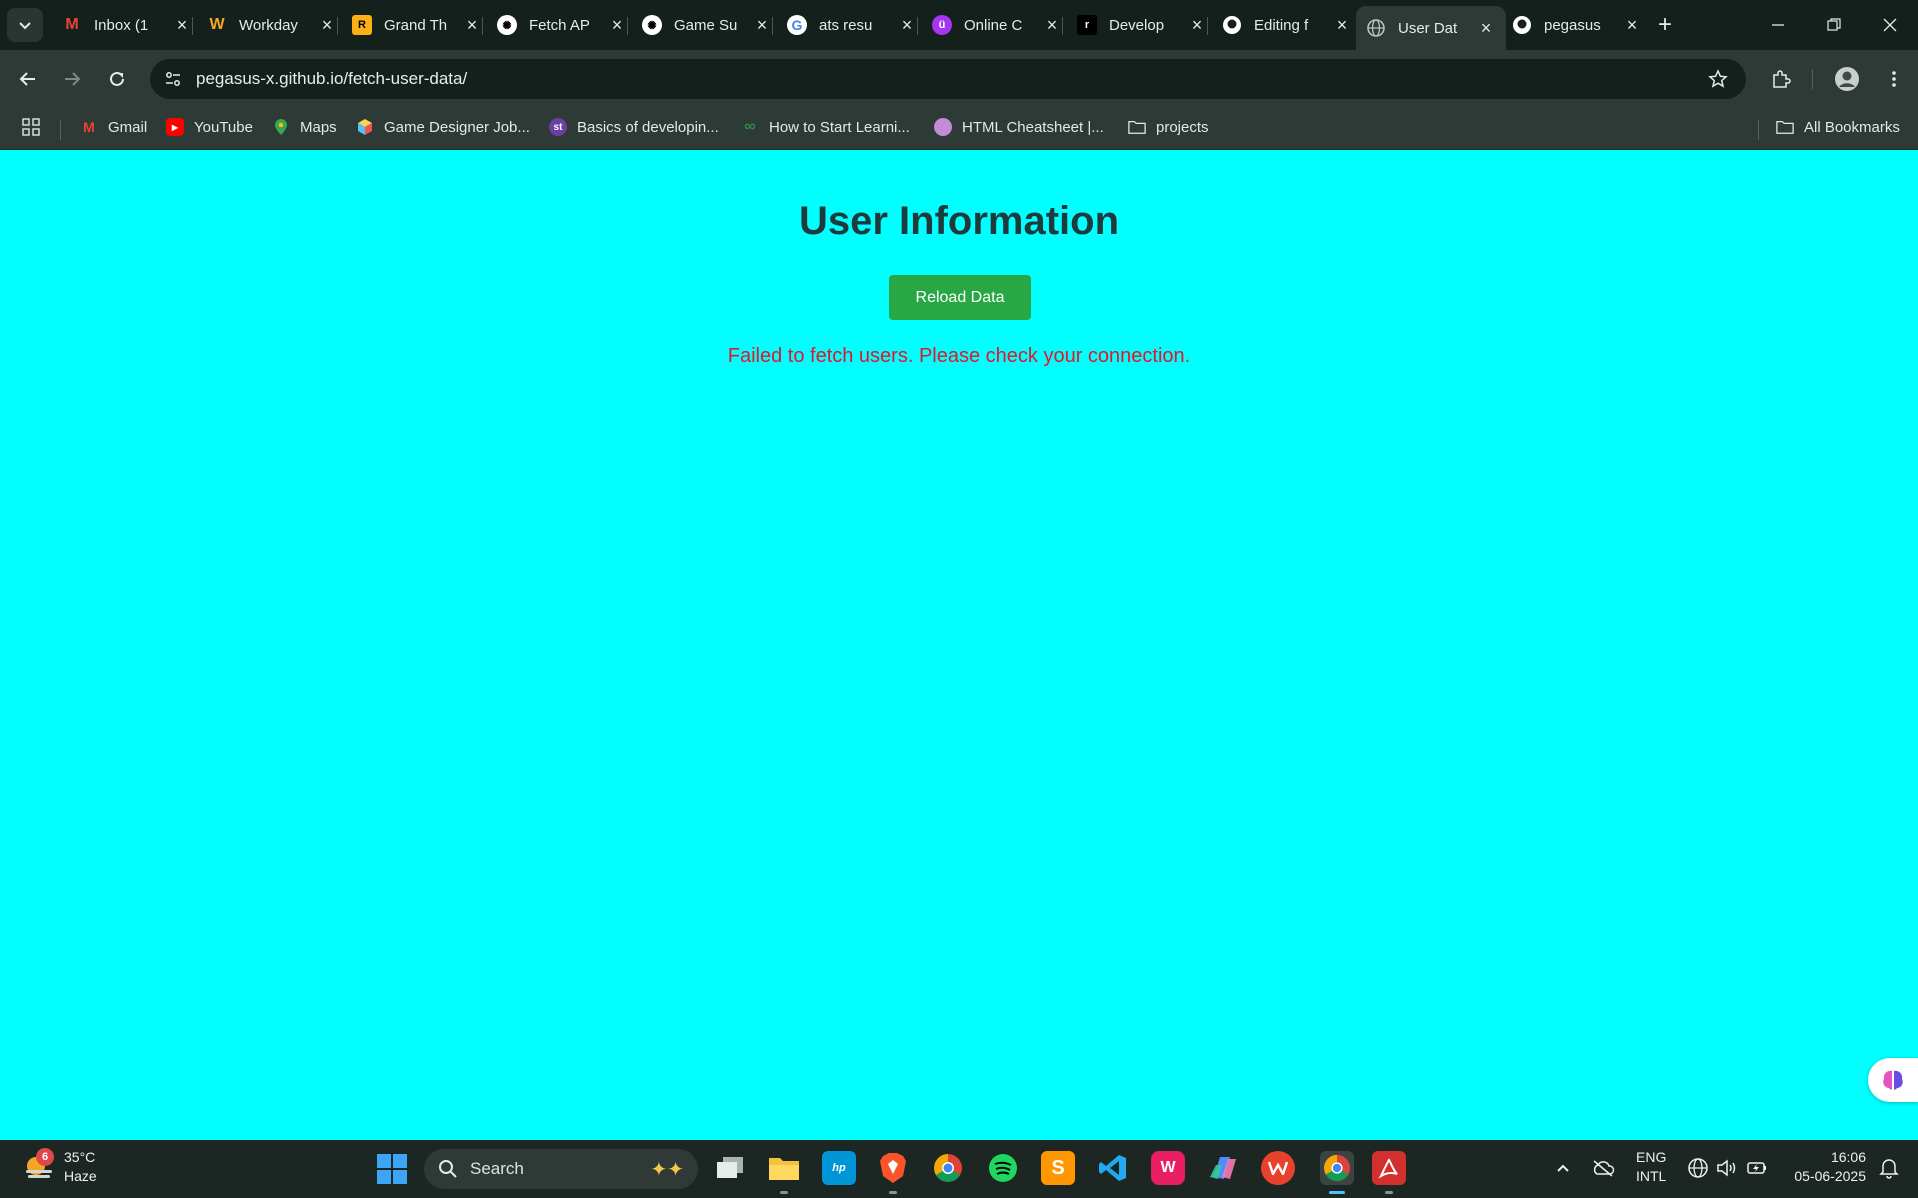 Image resolution: width=1918 pixels, height=1198 pixels. What do you see at coordinates (561, 1169) in the screenshot?
I see `taskbar-search: Search ✦✦` at bounding box center [561, 1169].